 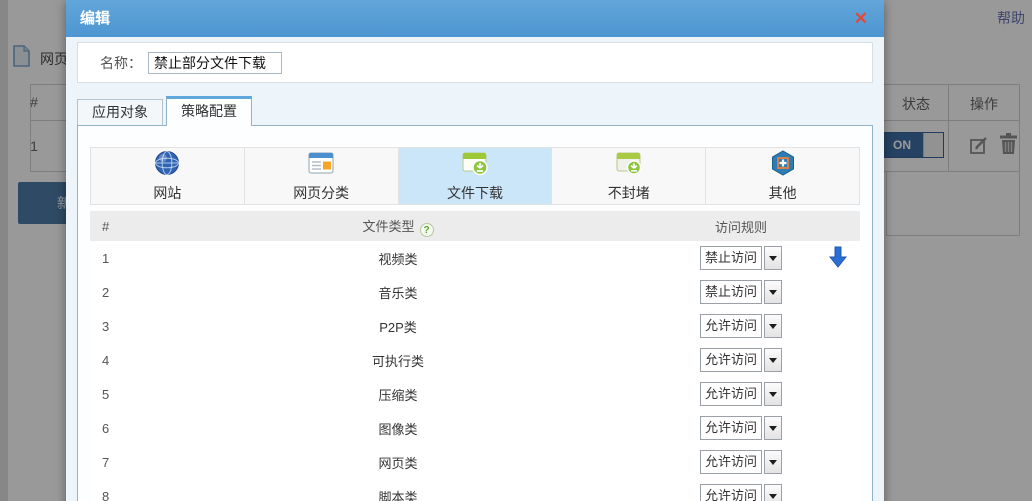 What do you see at coordinates (475, 394) in the screenshot?
I see `table-row: 5 压缩类 允许访问` at bounding box center [475, 394].